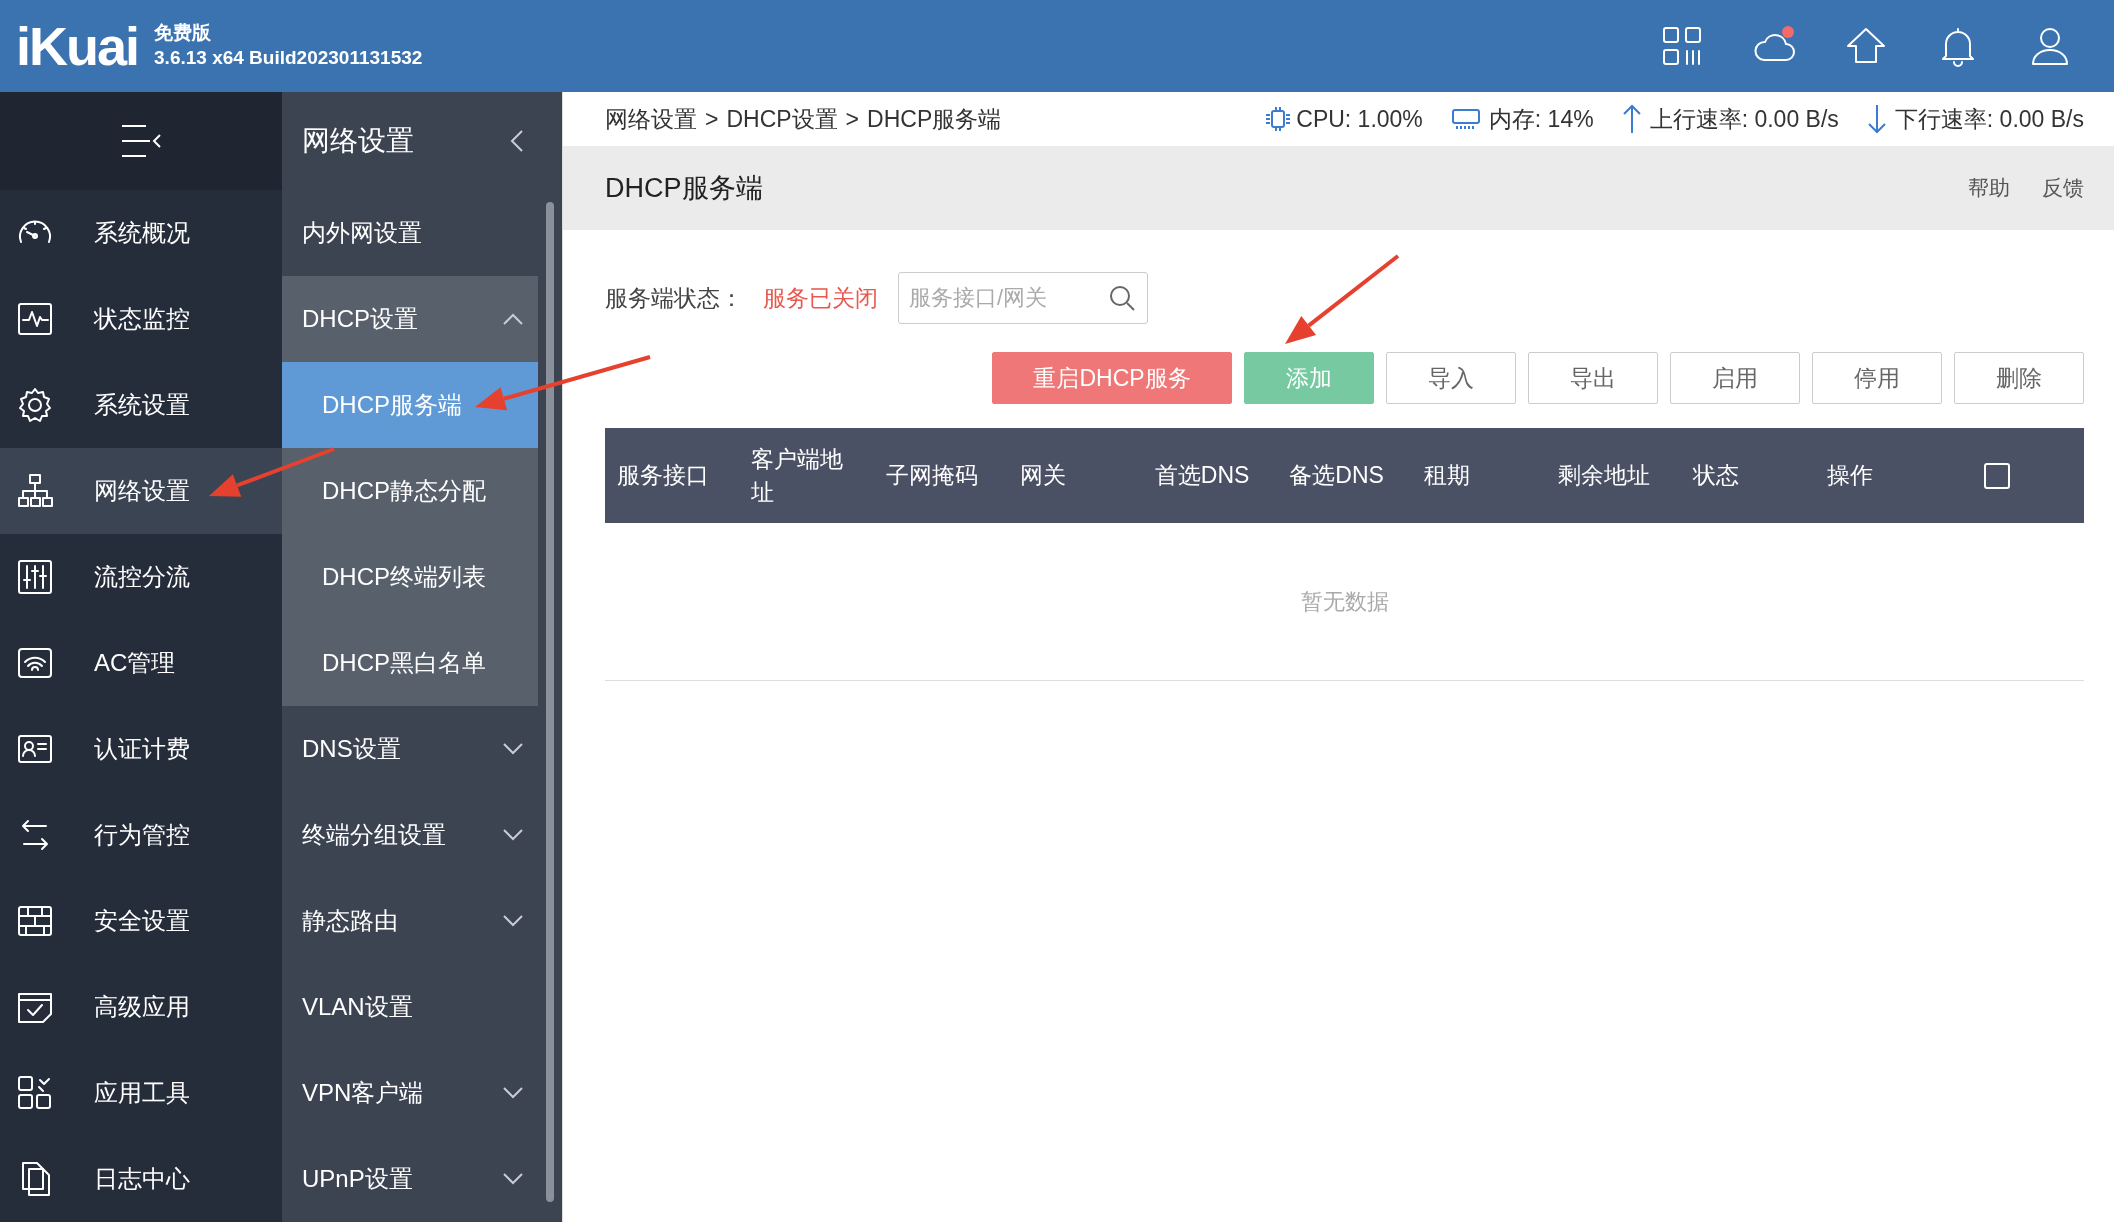 The image size is (2114, 1222). What do you see at coordinates (77, 46) in the screenshot?
I see `logo: iKuai` at bounding box center [77, 46].